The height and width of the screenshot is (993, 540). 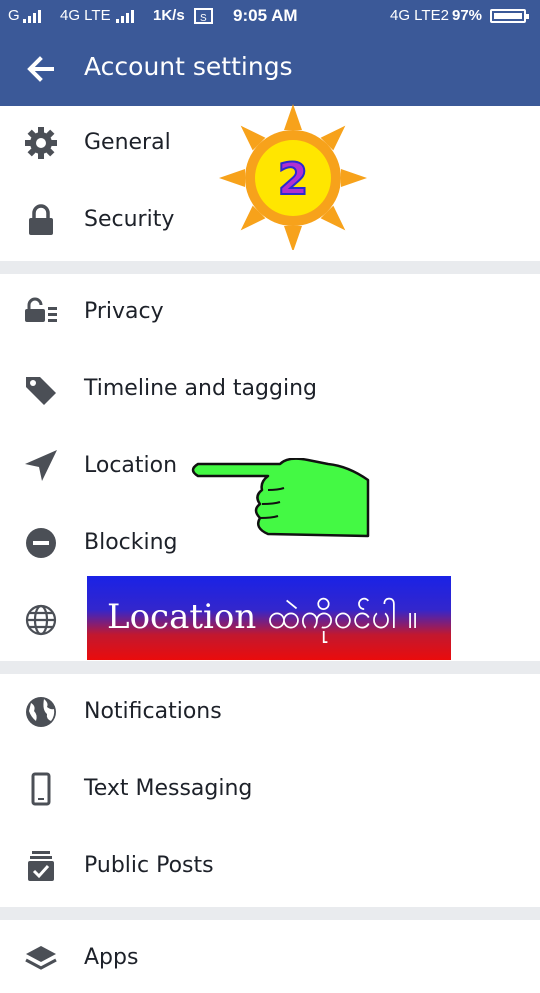 I want to click on settings-item-label: General, so click(x=127, y=142).